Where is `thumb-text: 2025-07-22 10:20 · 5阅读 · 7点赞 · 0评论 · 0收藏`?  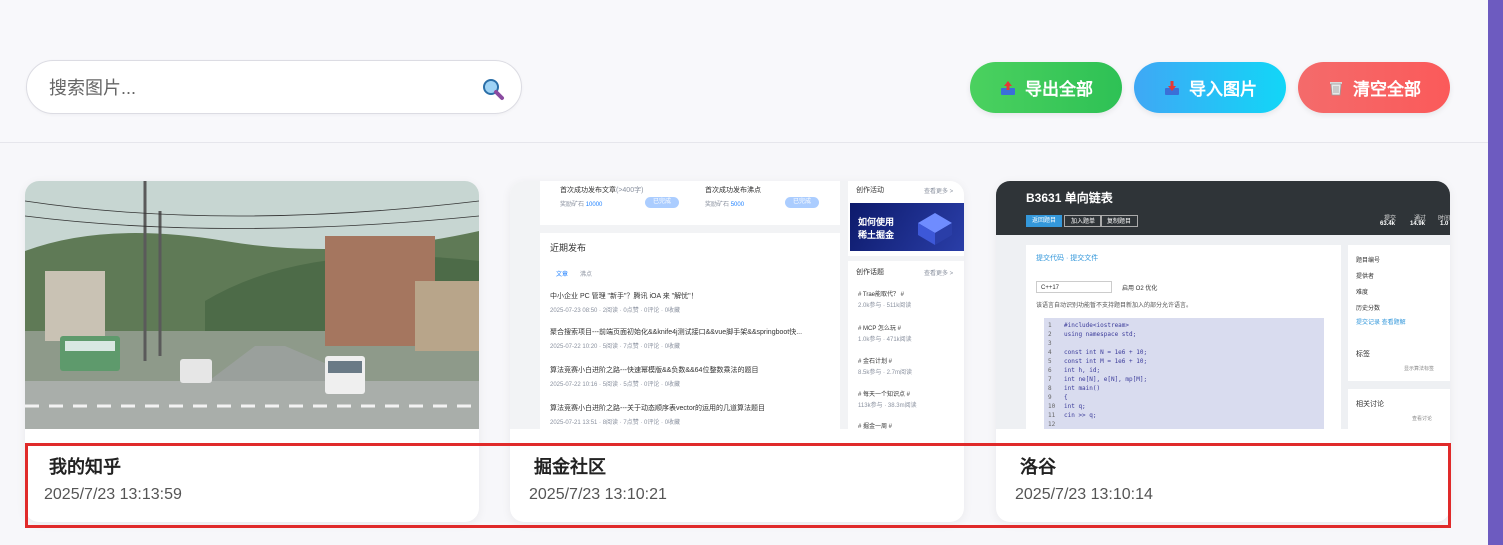 thumb-text: 2025-07-22 10:20 · 5阅读 · 7点赞 · 0评论 · 0收藏 is located at coordinates (615, 347).